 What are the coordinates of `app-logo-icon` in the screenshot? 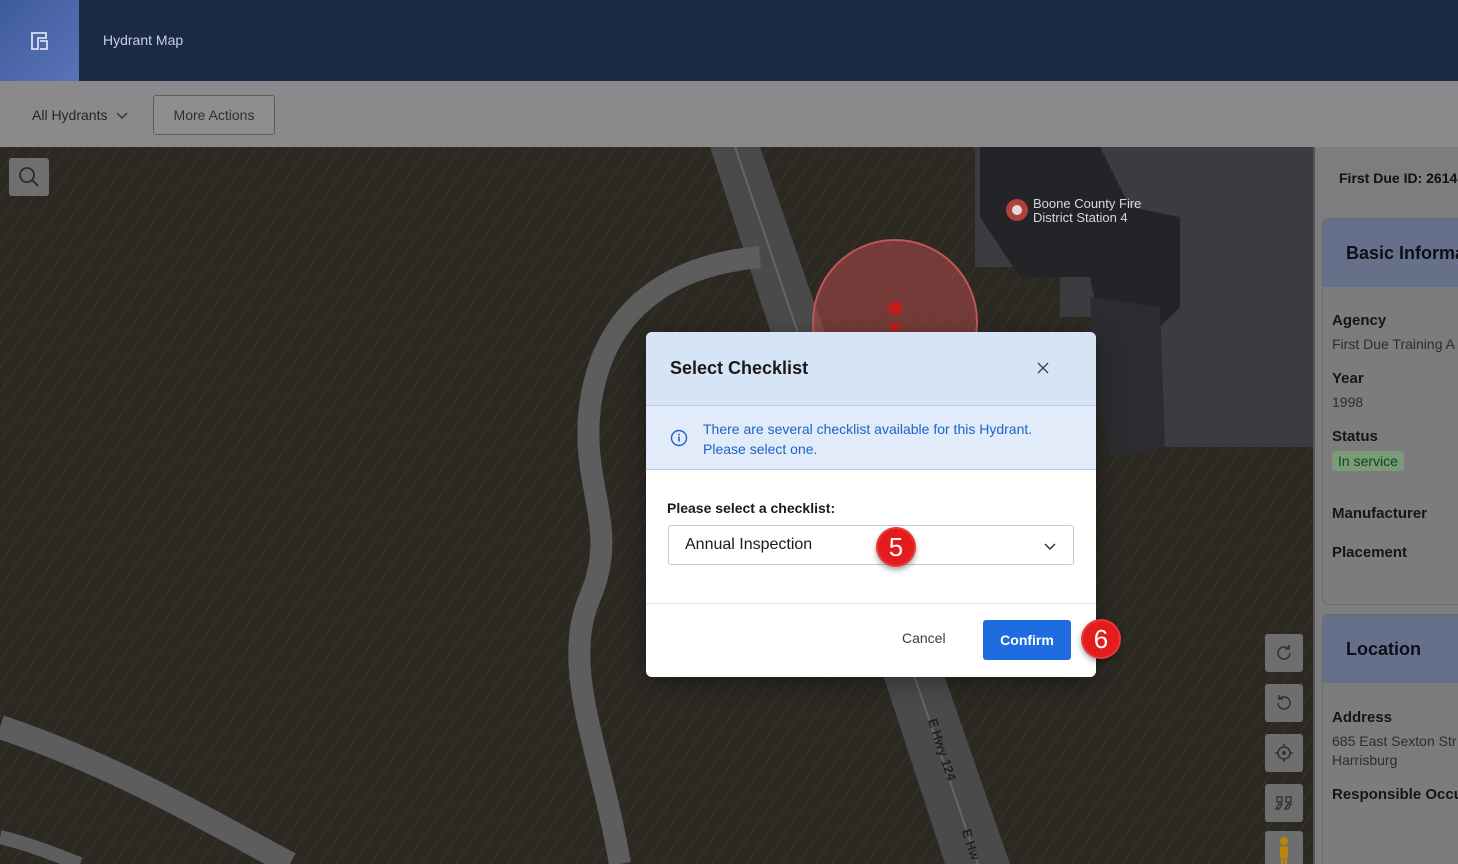 It's located at (39, 40).